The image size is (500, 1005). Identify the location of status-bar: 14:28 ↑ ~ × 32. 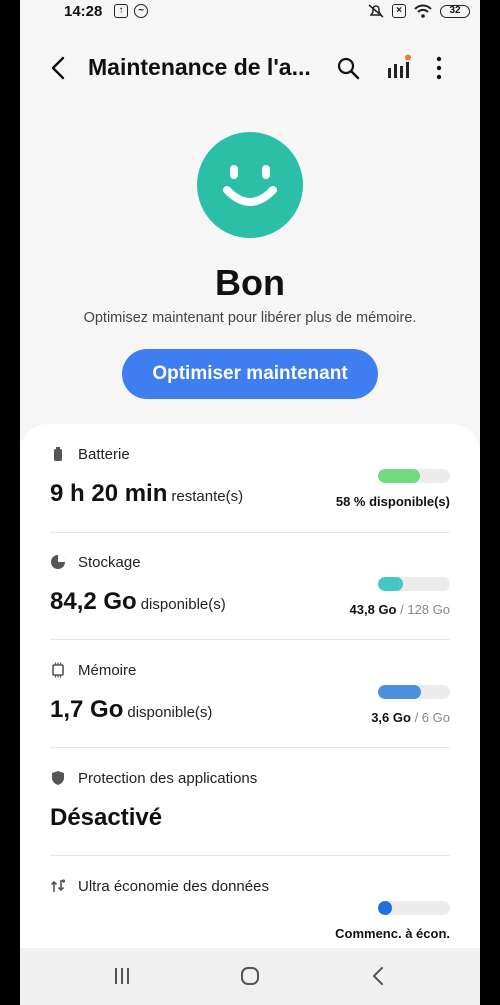
(250, 12).